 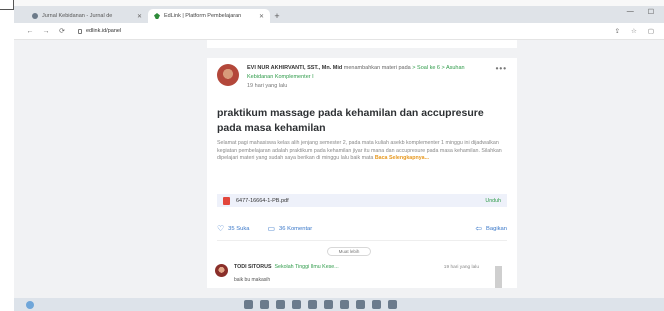 What do you see at coordinates (30, 31) in the screenshot?
I see `back-icon: ←` at bounding box center [30, 31].